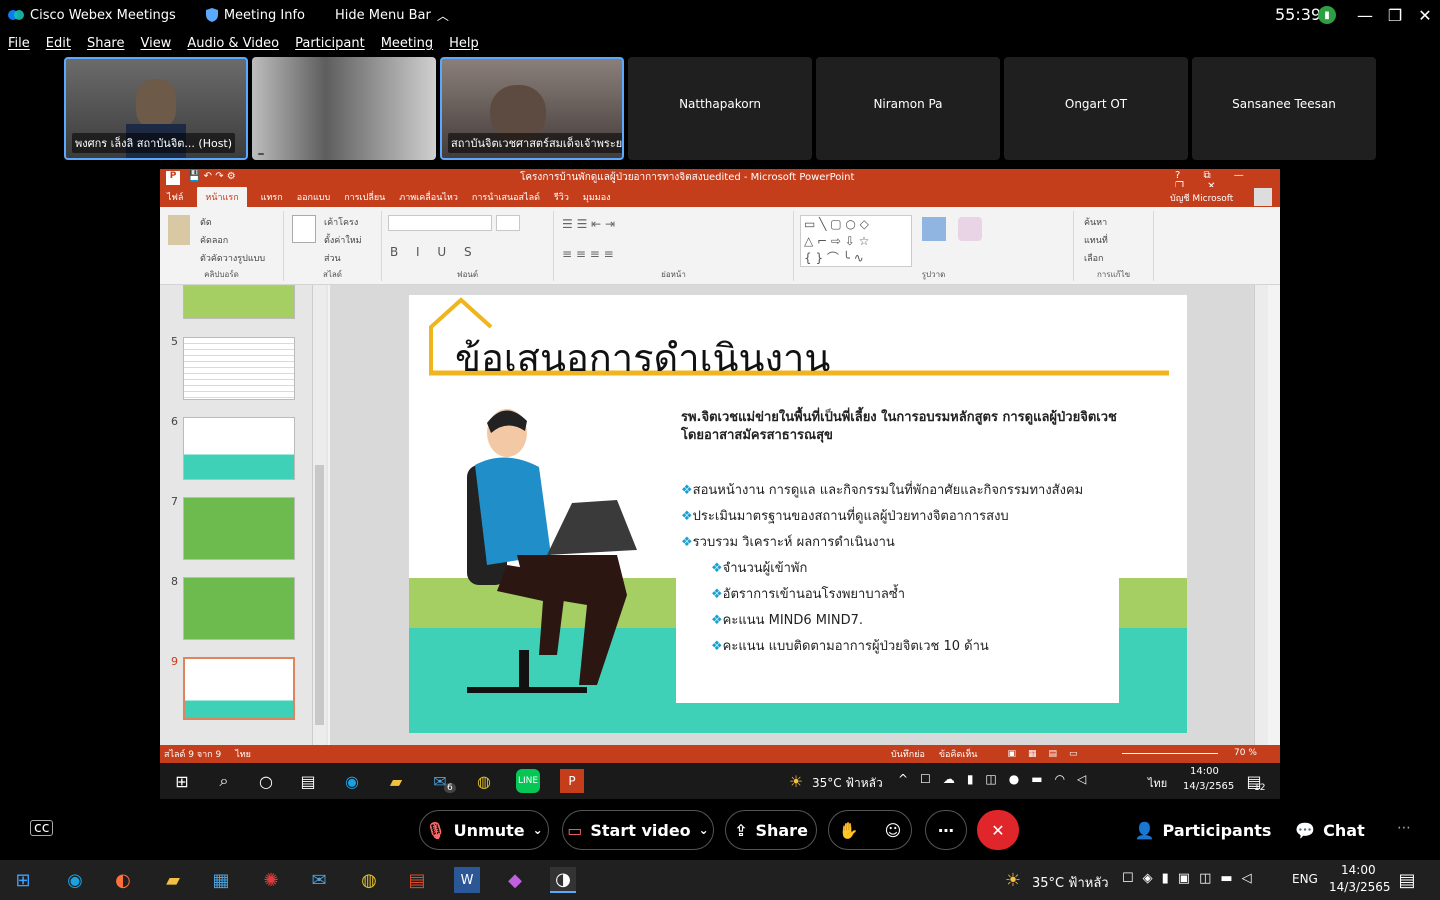 The width and height of the screenshot is (1440, 900). Describe the element at coordinates (1093, 258) in the screenshot. I see `select-button: เลือก` at that location.